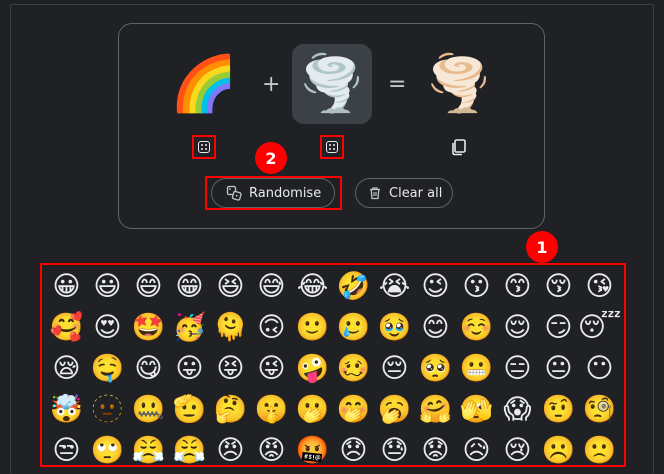 This screenshot has width=664, height=474. I want to click on clear-all-button: Clear all, so click(404, 193).